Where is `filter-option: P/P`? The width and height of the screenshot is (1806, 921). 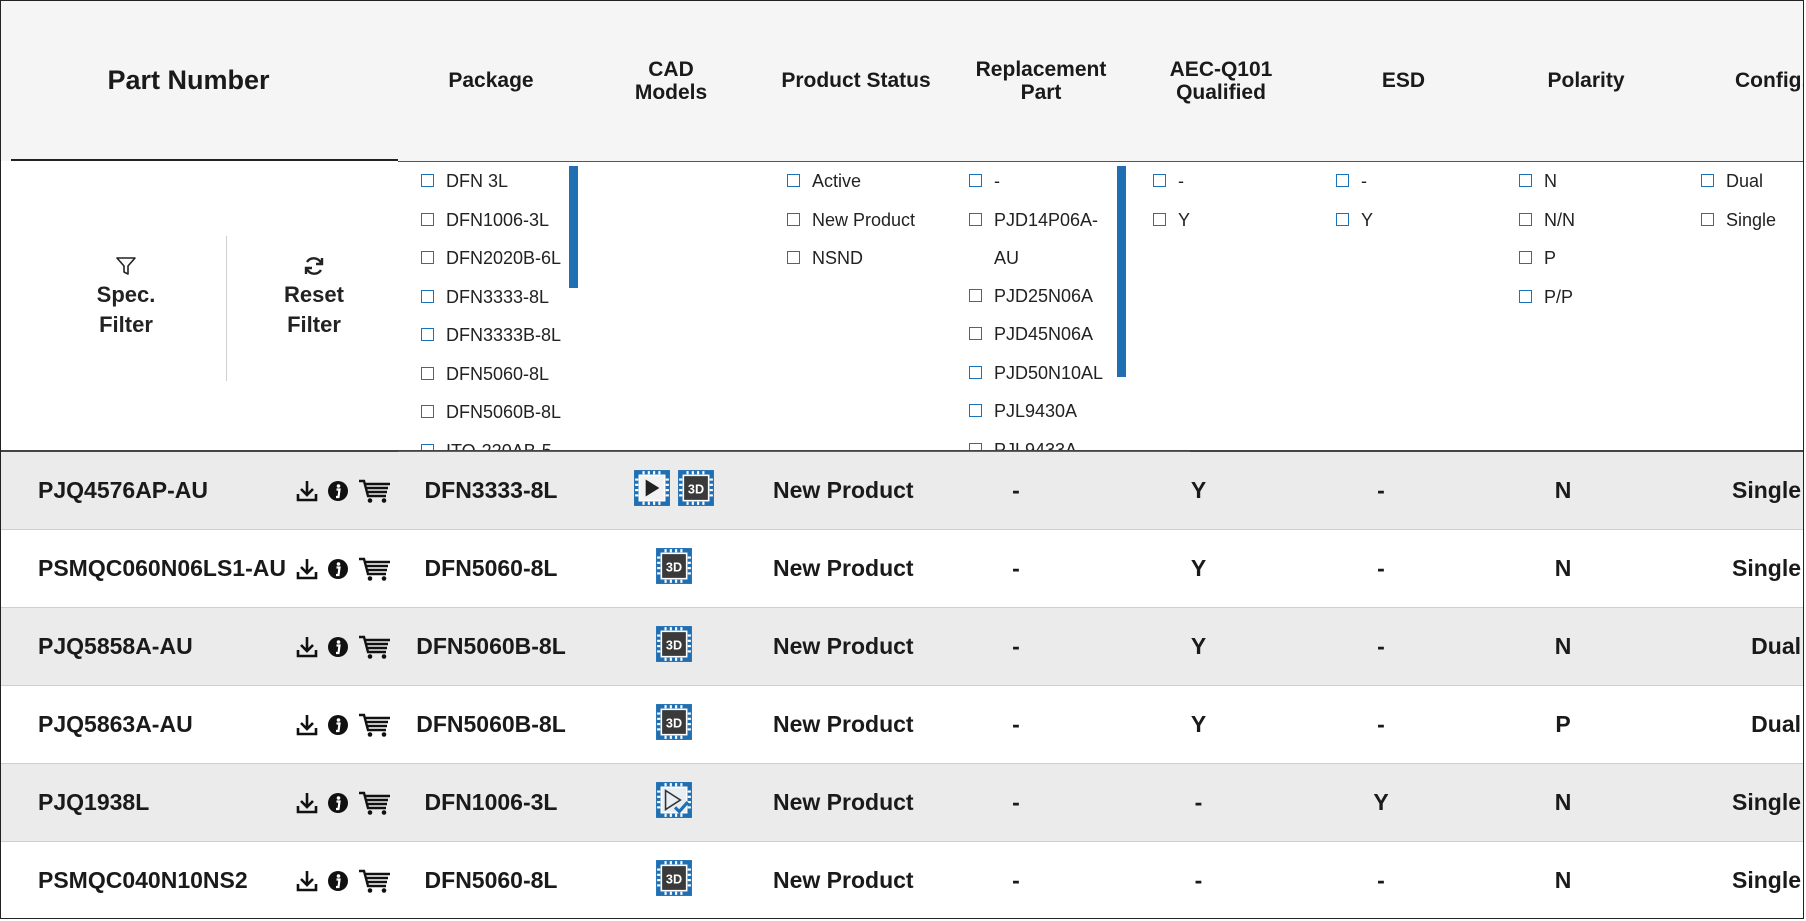
filter-option: P/P is located at coordinates (1547, 305).